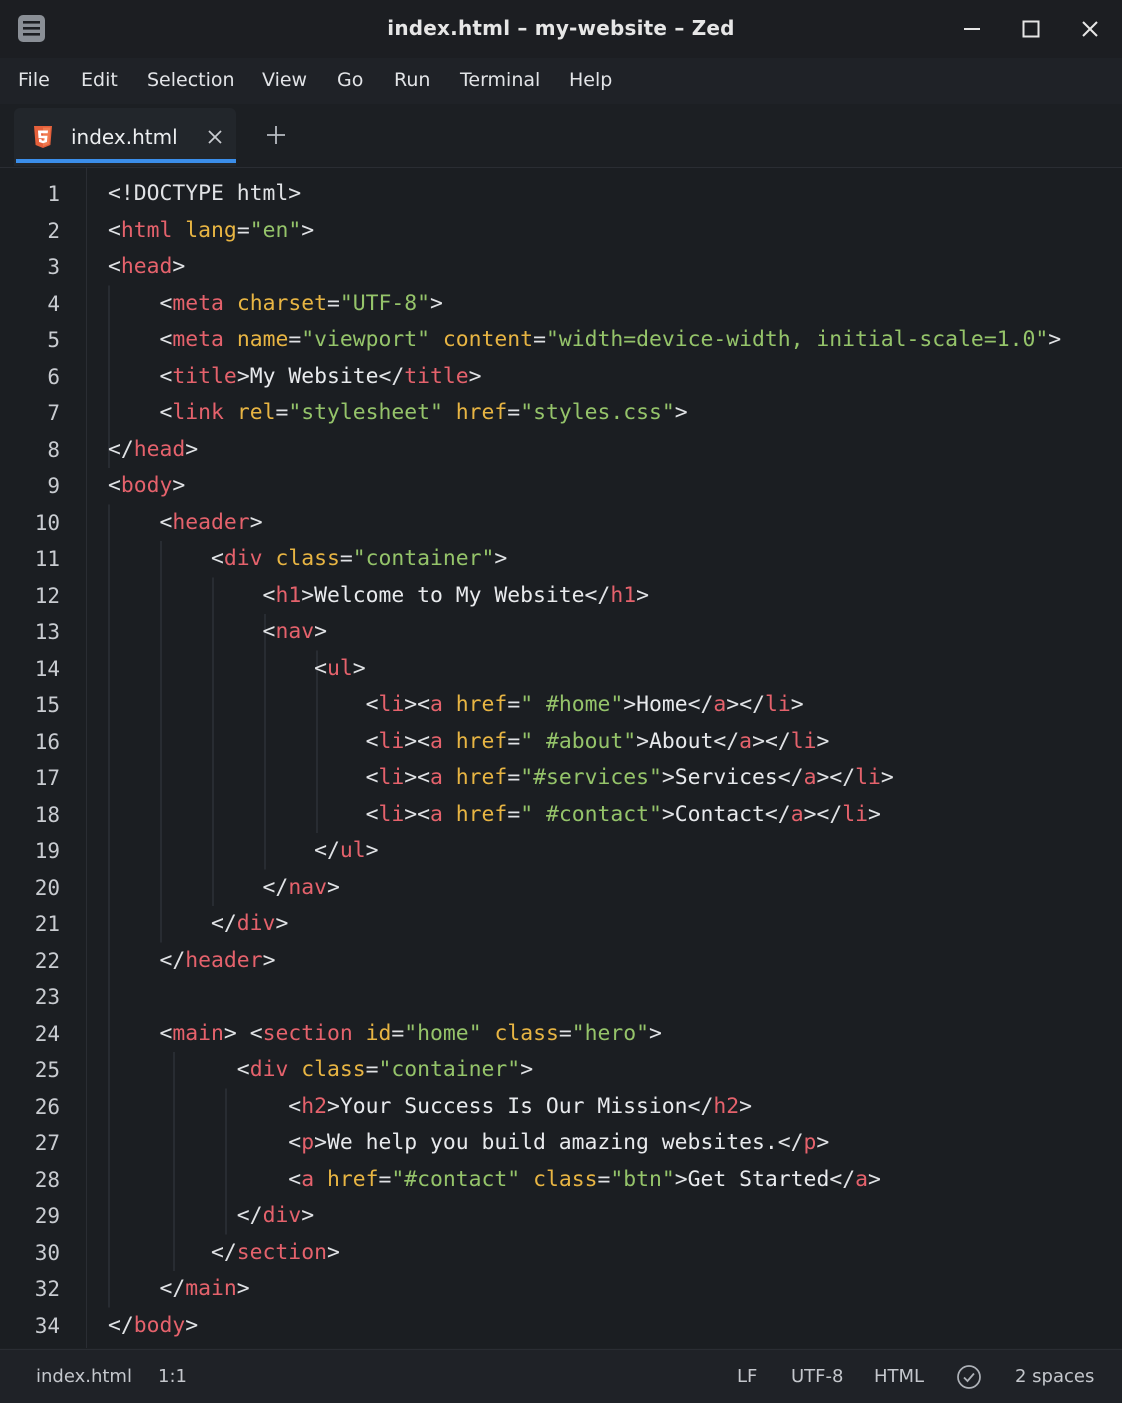 This screenshot has height=1403, width=1122. Describe the element at coordinates (615, 1289) in the screenshot. I see `code-line: </main>` at that location.